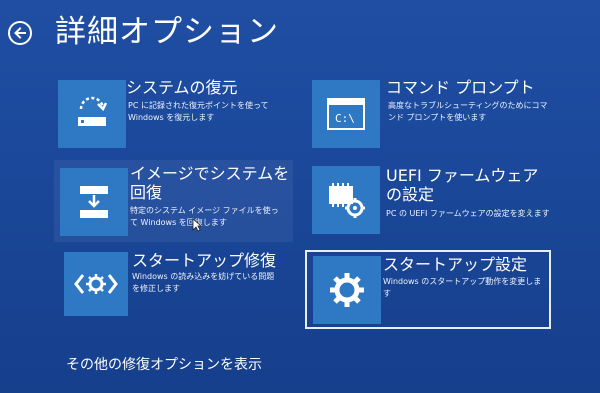 This screenshot has height=393, width=600. Describe the element at coordinates (346, 200) in the screenshot. I see `uefi-firmware-icon` at that location.